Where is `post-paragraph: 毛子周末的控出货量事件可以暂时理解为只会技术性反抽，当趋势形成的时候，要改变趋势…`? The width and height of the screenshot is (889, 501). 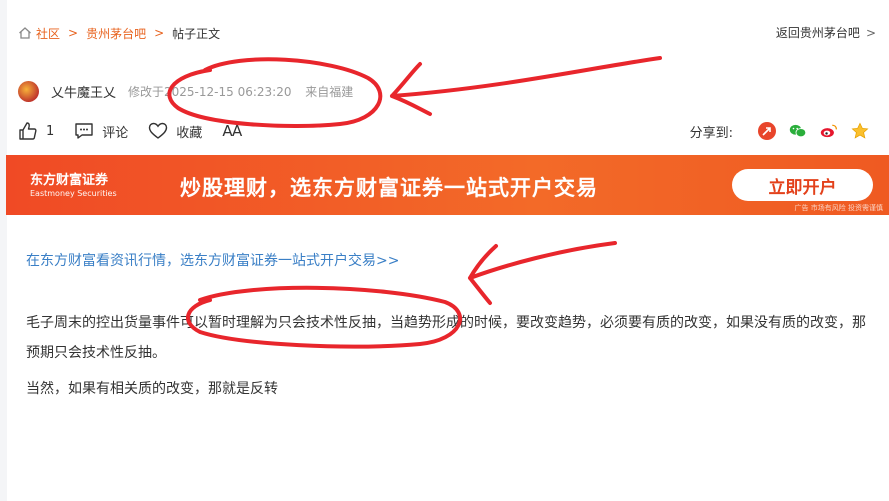
post-paragraph: 毛子周末的控出货量事件可以暂时理解为只会技术性反抽，当趋势形成的时候，要改变趋势… is located at coordinates (446, 338).